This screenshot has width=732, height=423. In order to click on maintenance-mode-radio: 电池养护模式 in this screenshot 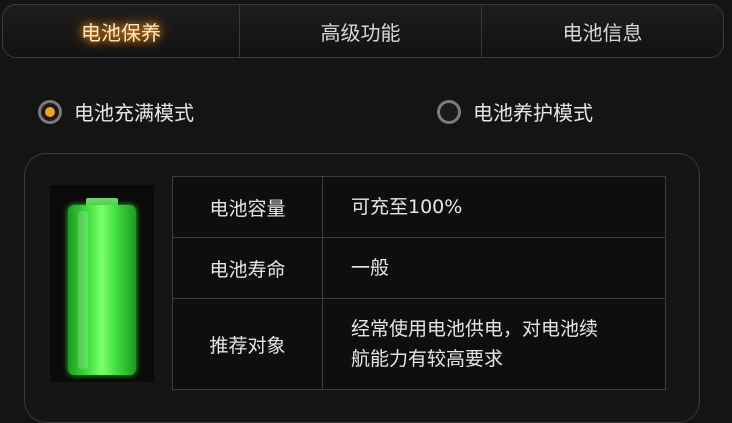, I will do `click(515, 111)`.